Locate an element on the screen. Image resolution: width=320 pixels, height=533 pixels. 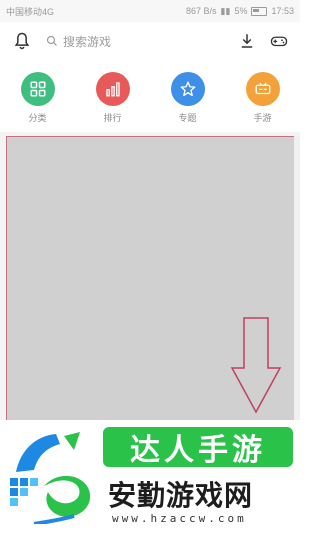
ranking-bars-icon is located at coordinates (112, 89).